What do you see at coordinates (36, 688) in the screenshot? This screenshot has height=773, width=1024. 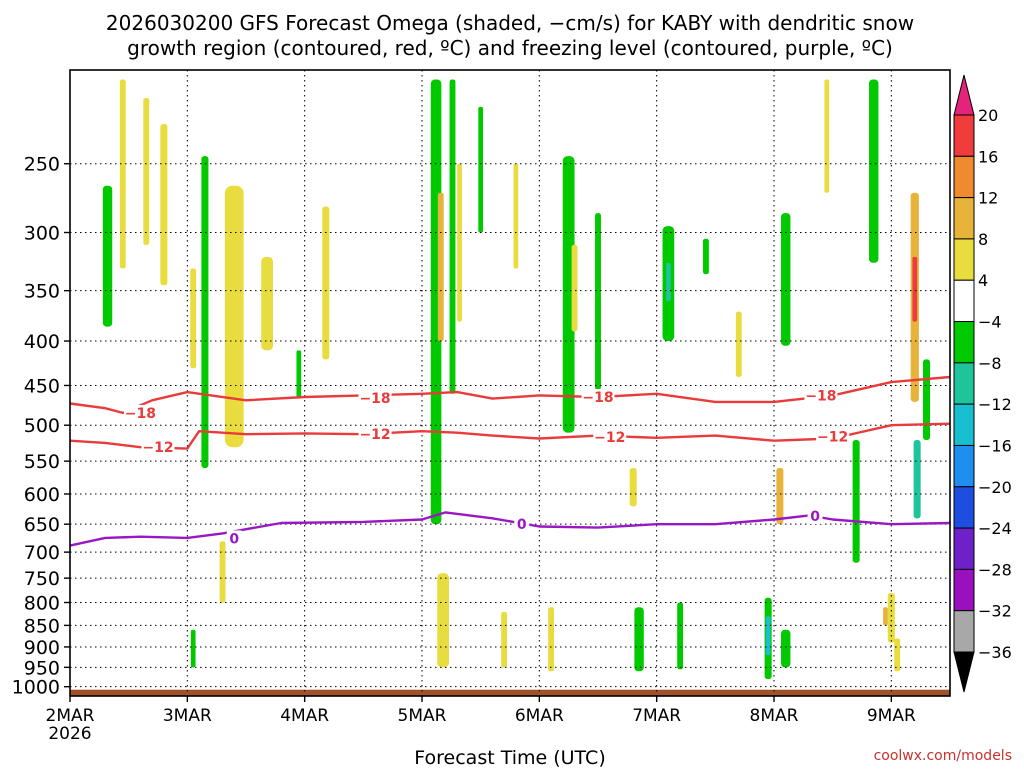 I see `ytick-label-1000: 1000` at bounding box center [36, 688].